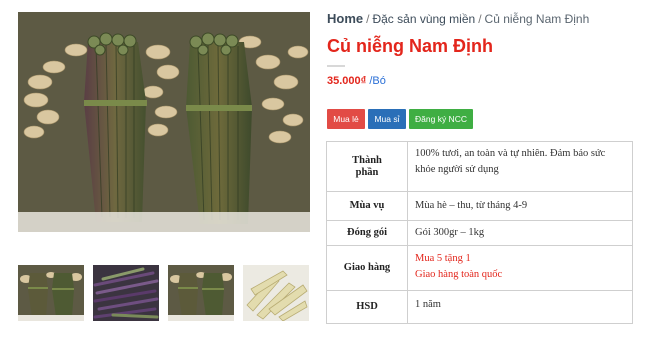 The width and height of the screenshot is (650, 338). I want to click on breadcrumb-current: Củ niễng Nam Định, so click(537, 19).